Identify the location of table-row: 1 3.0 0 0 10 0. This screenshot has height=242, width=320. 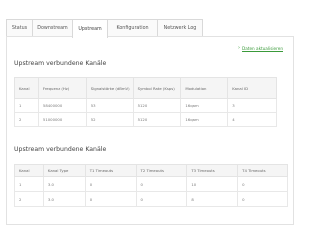
(151, 184).